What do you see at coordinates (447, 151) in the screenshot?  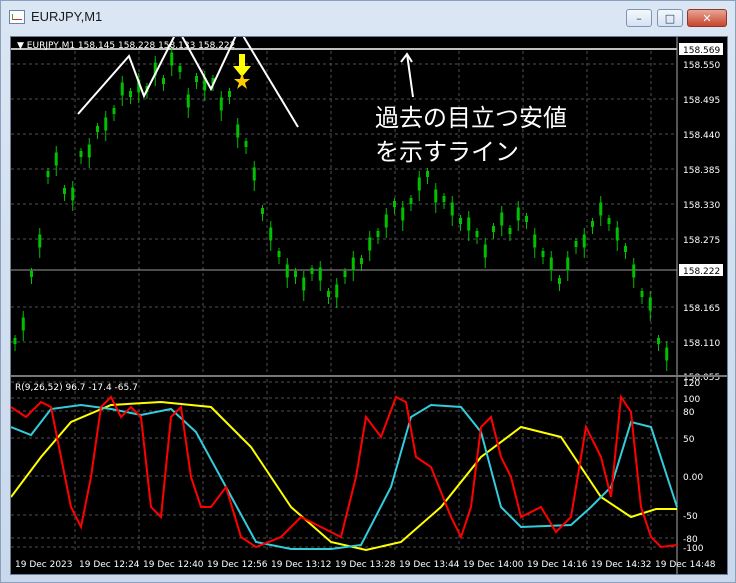 I see `annotation-line-2: を示すライン` at bounding box center [447, 151].